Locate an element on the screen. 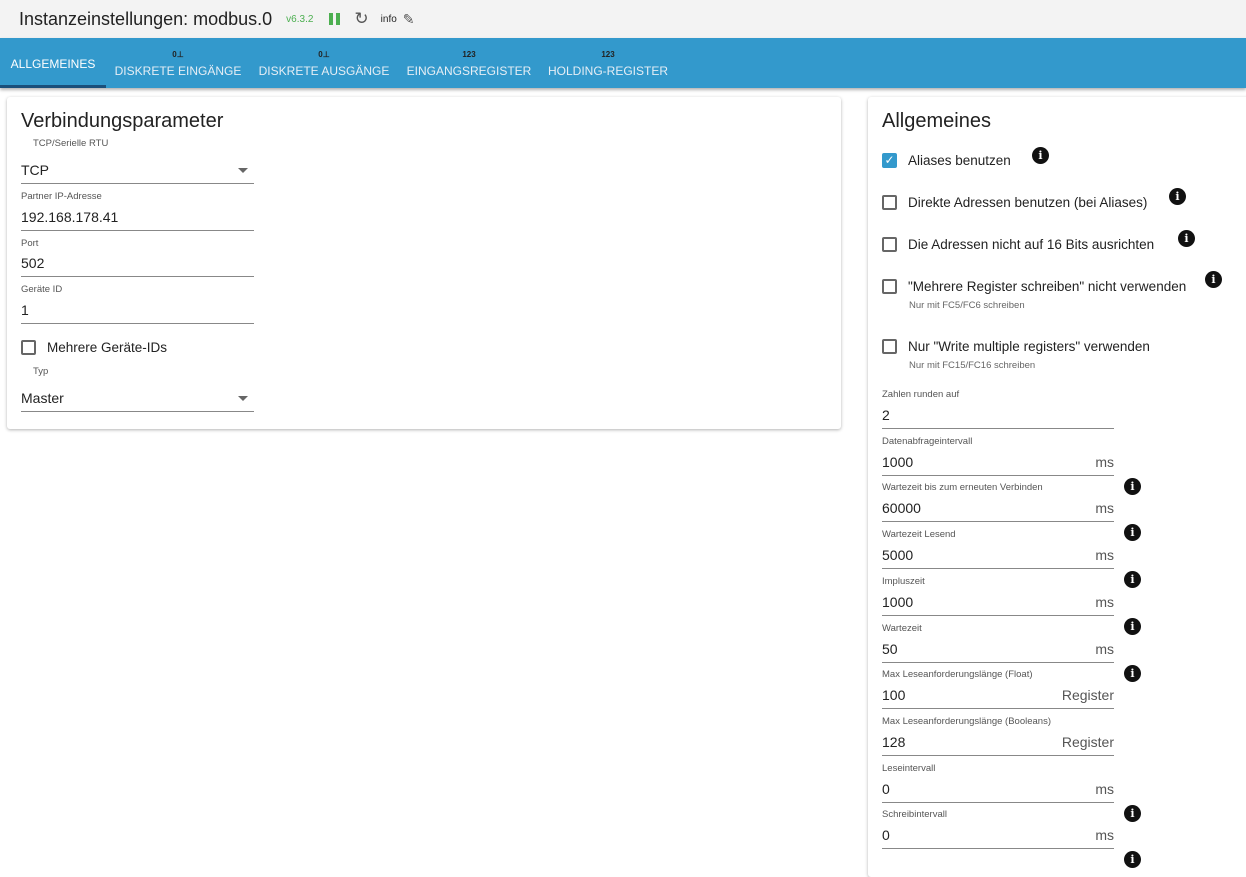 This screenshot has height=877, width=1246. field-input: 60000 ms is located at coordinates (998, 510).